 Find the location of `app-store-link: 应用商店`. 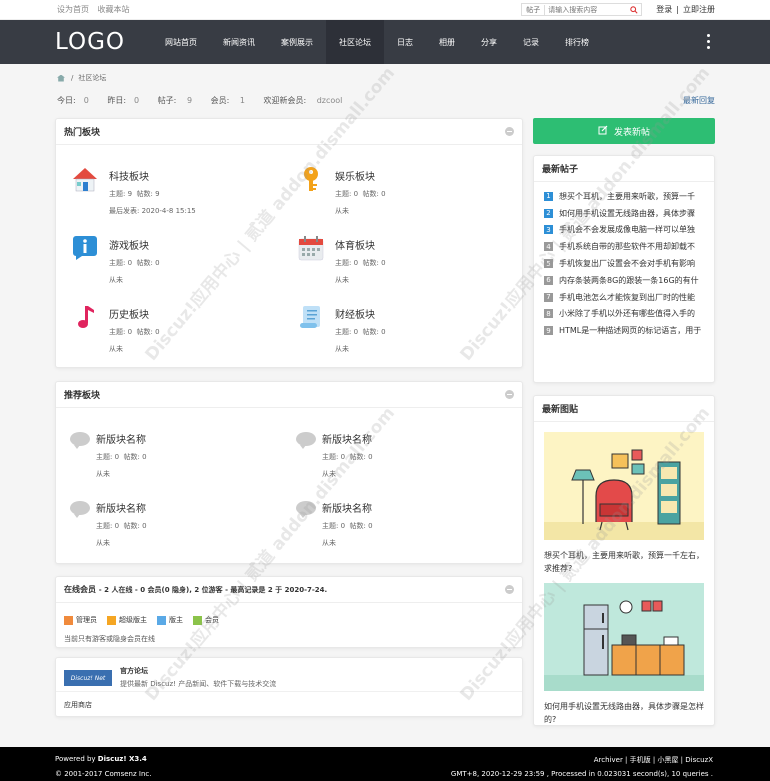

app-store-link: 应用商店 is located at coordinates (293, 705).